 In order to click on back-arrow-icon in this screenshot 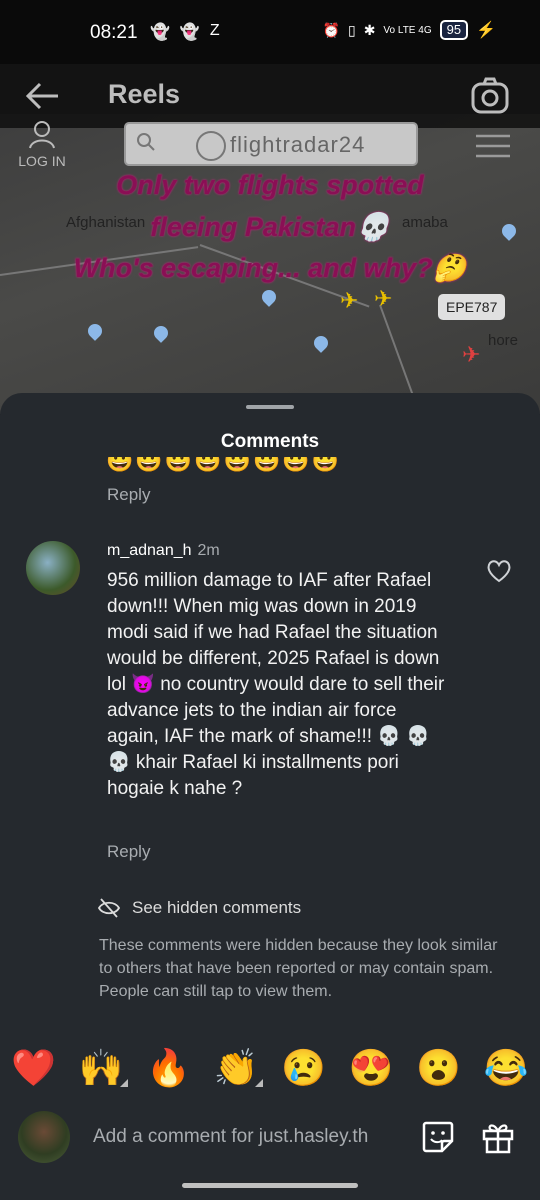, I will do `click(42, 96)`.